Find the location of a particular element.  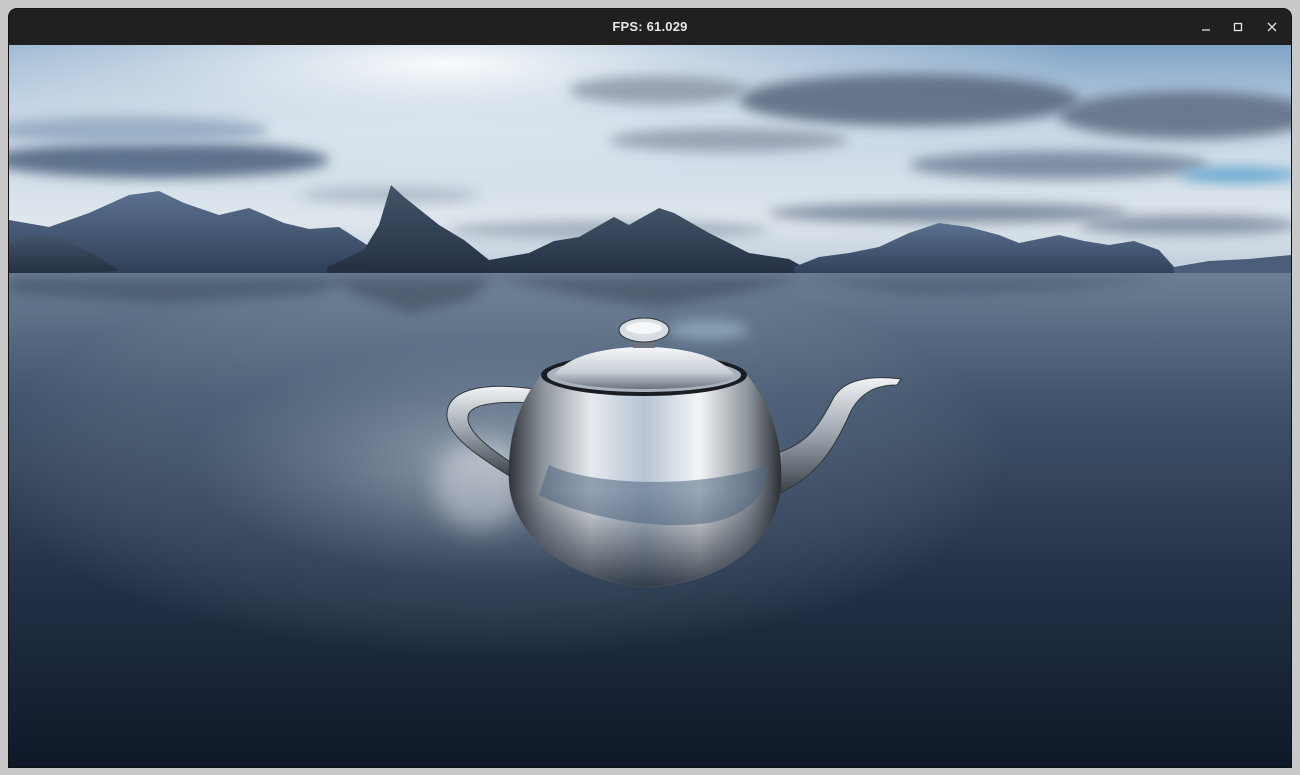

title-bar: FPS: 61.029 is located at coordinates (650, 27).